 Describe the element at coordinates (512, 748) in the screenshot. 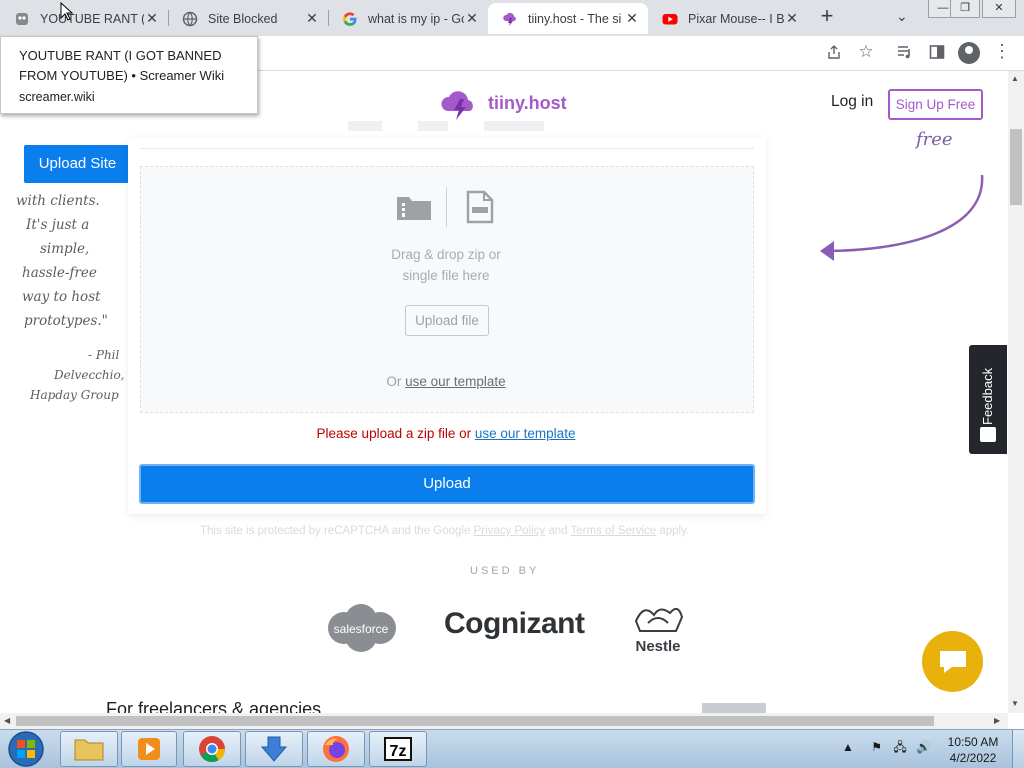

I see `windows-taskbar: 7z ▲ ⚑ 🖧 🔊 10:50 AM 4/2/2022` at that location.